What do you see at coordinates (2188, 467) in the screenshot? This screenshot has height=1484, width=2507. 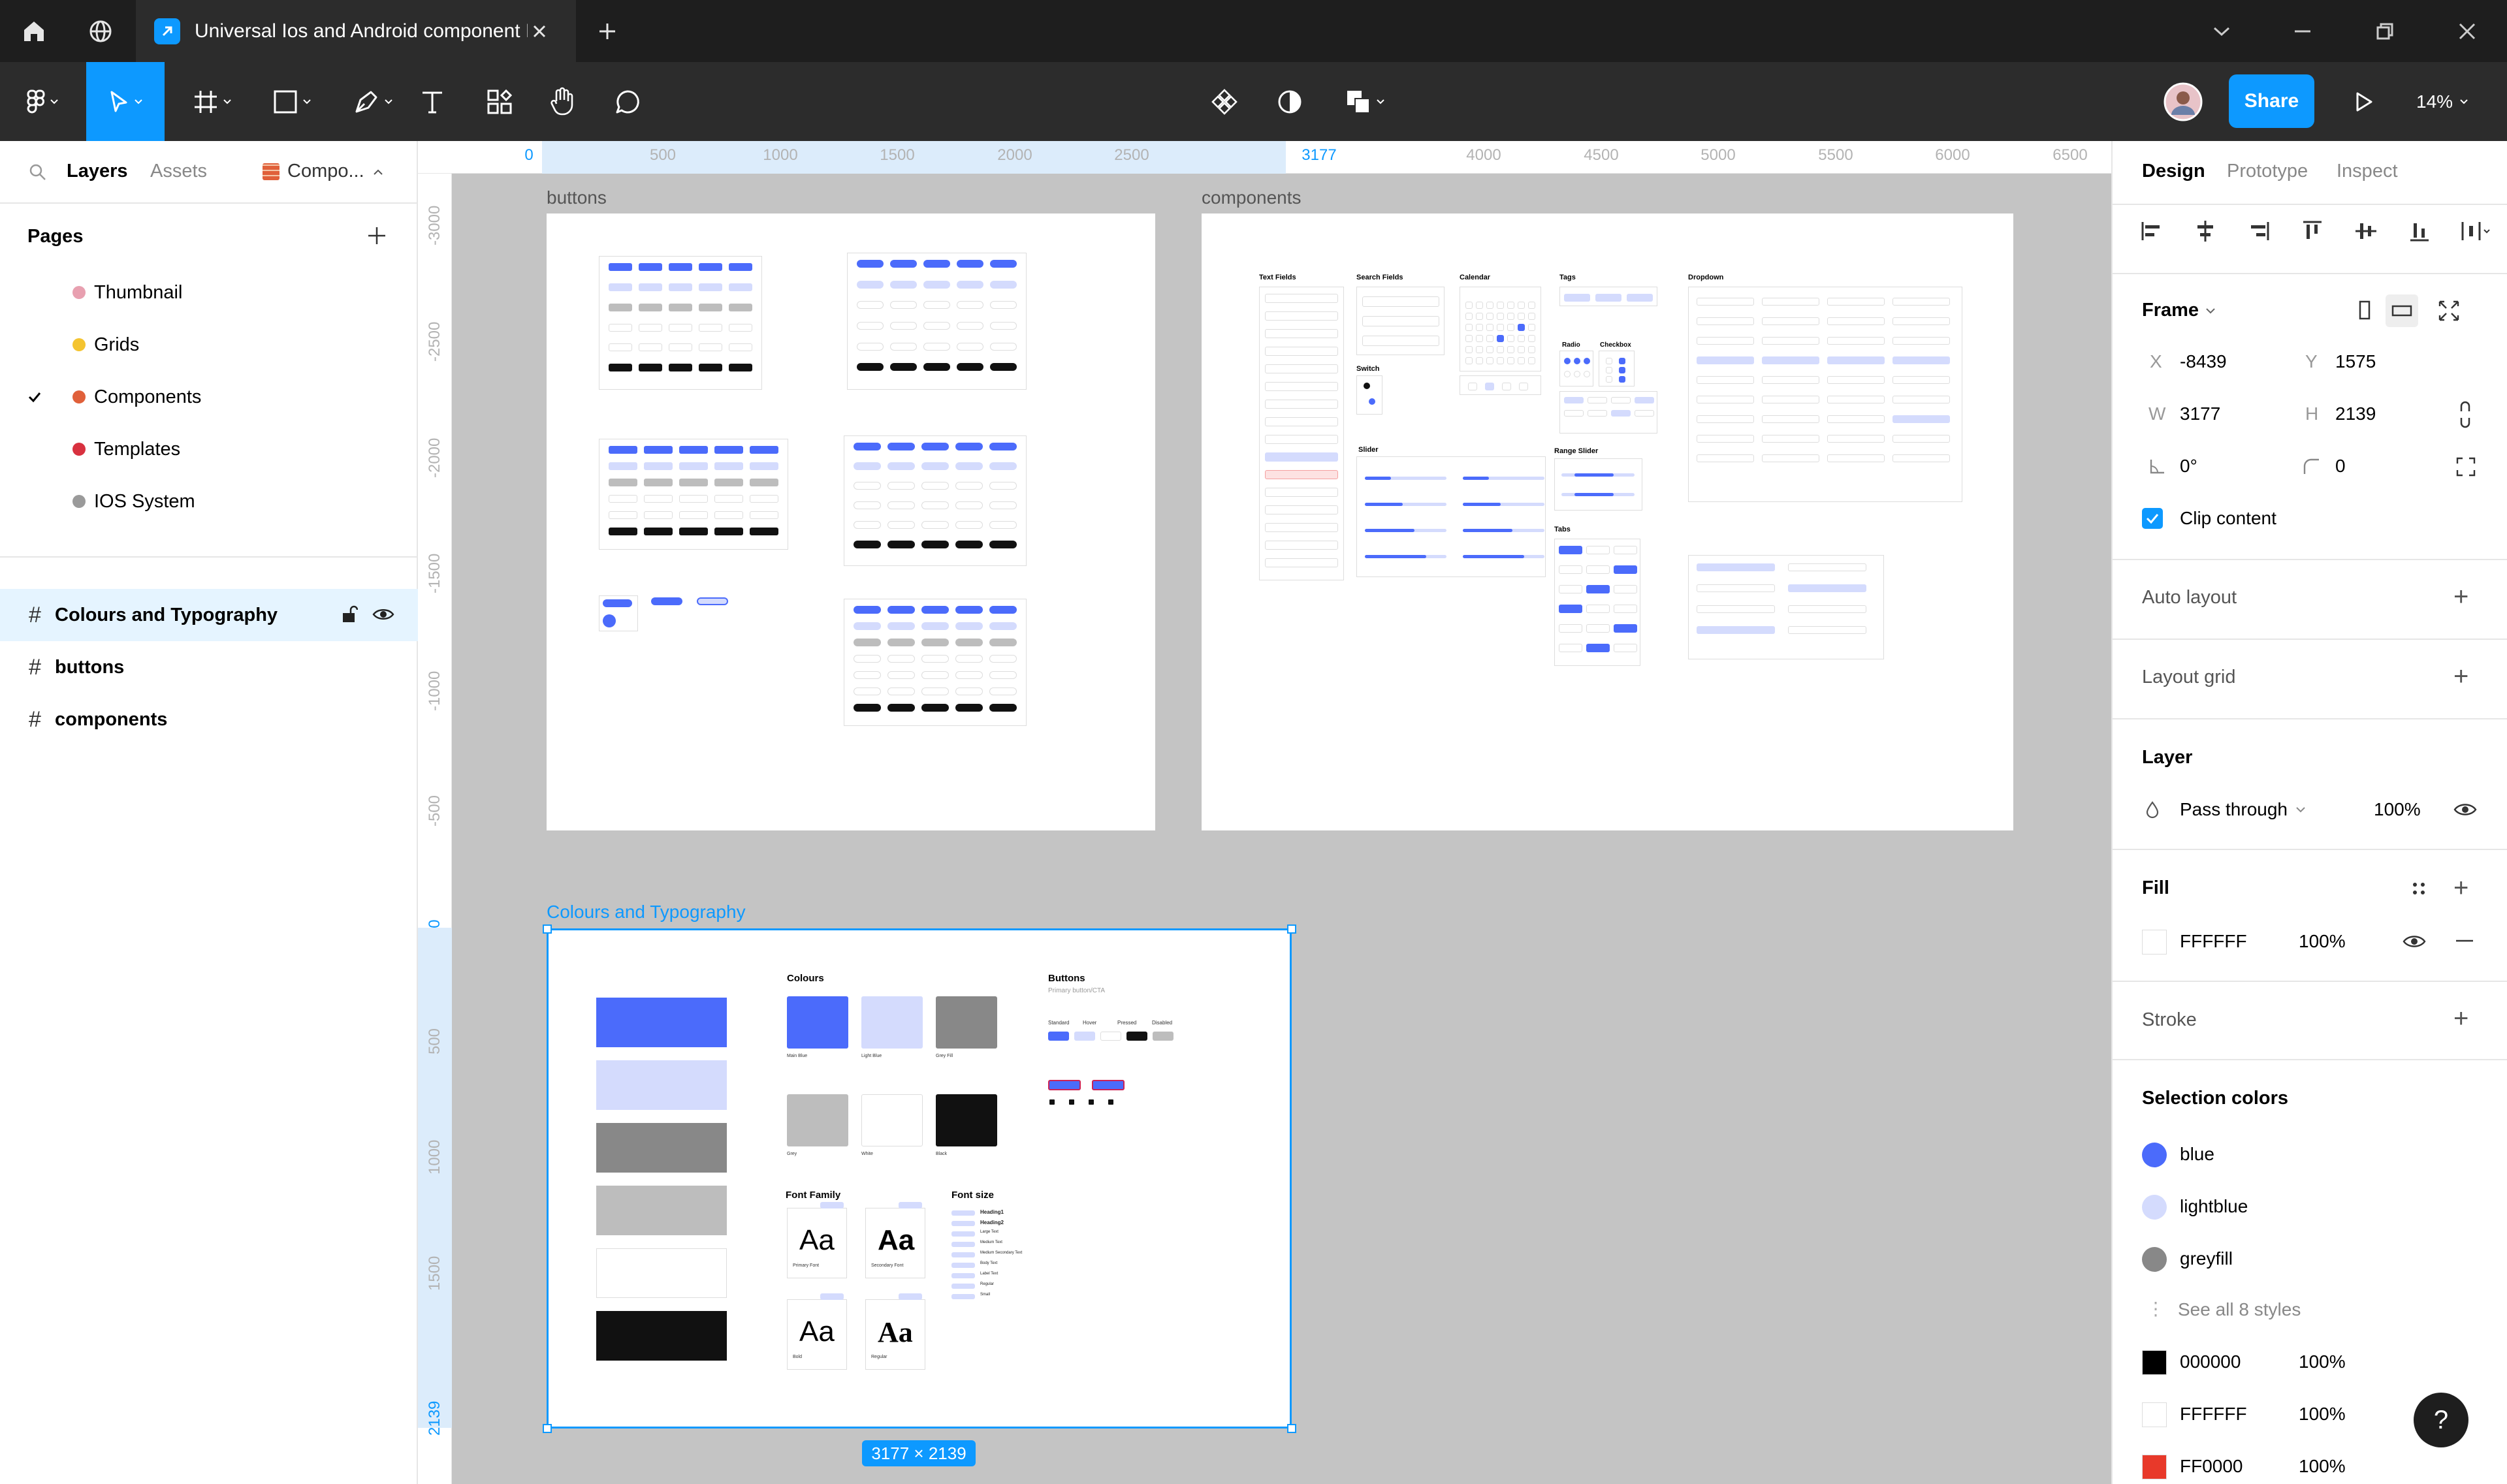 I see `rotation-field: 0°` at bounding box center [2188, 467].